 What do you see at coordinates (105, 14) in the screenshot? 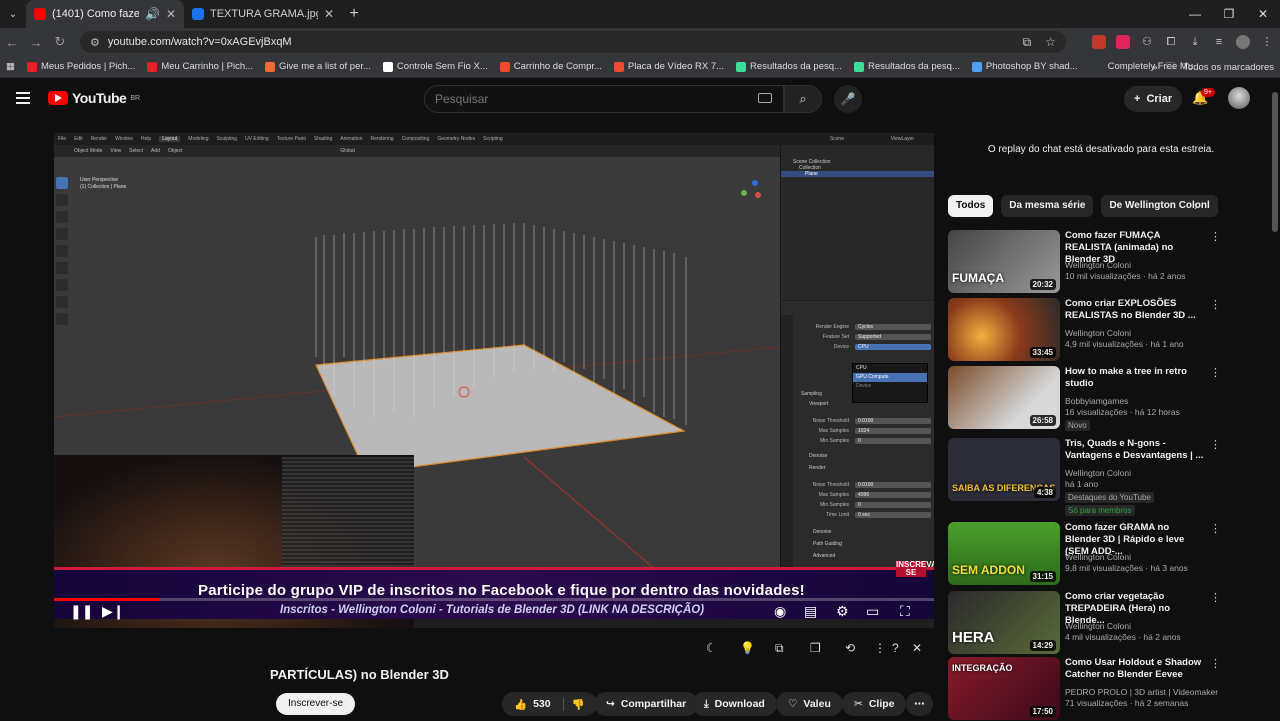
I see `tab-youtube: (1401) Como fazer GRAMA 🔊 ✕` at bounding box center [105, 14].